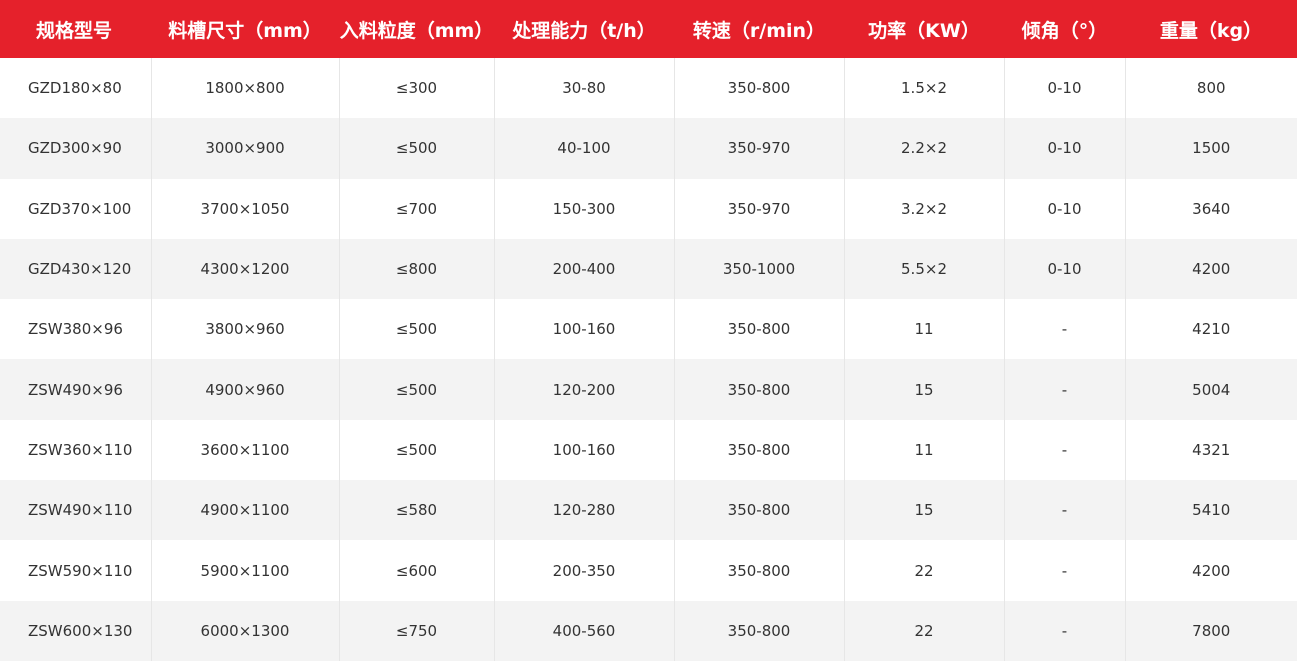  What do you see at coordinates (245, 30) in the screenshot?
I see `header-trough-size: 料槽尺寸（mm）` at bounding box center [245, 30].